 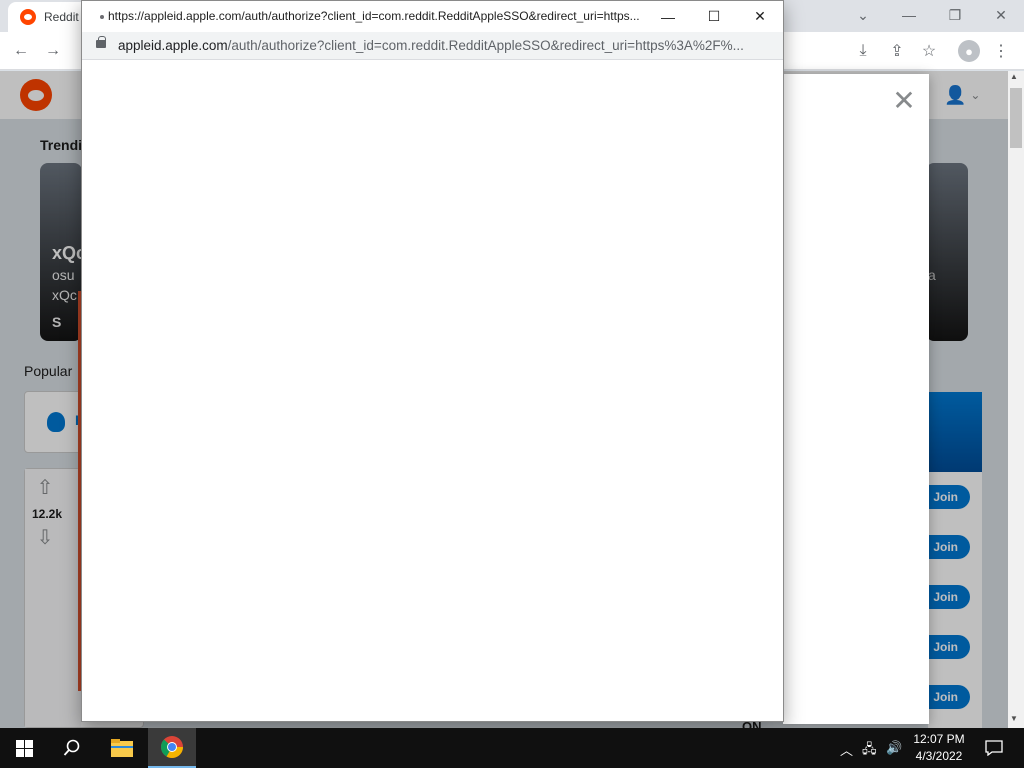 I want to click on close-window-button: ✕, so click(x=1001, y=15).